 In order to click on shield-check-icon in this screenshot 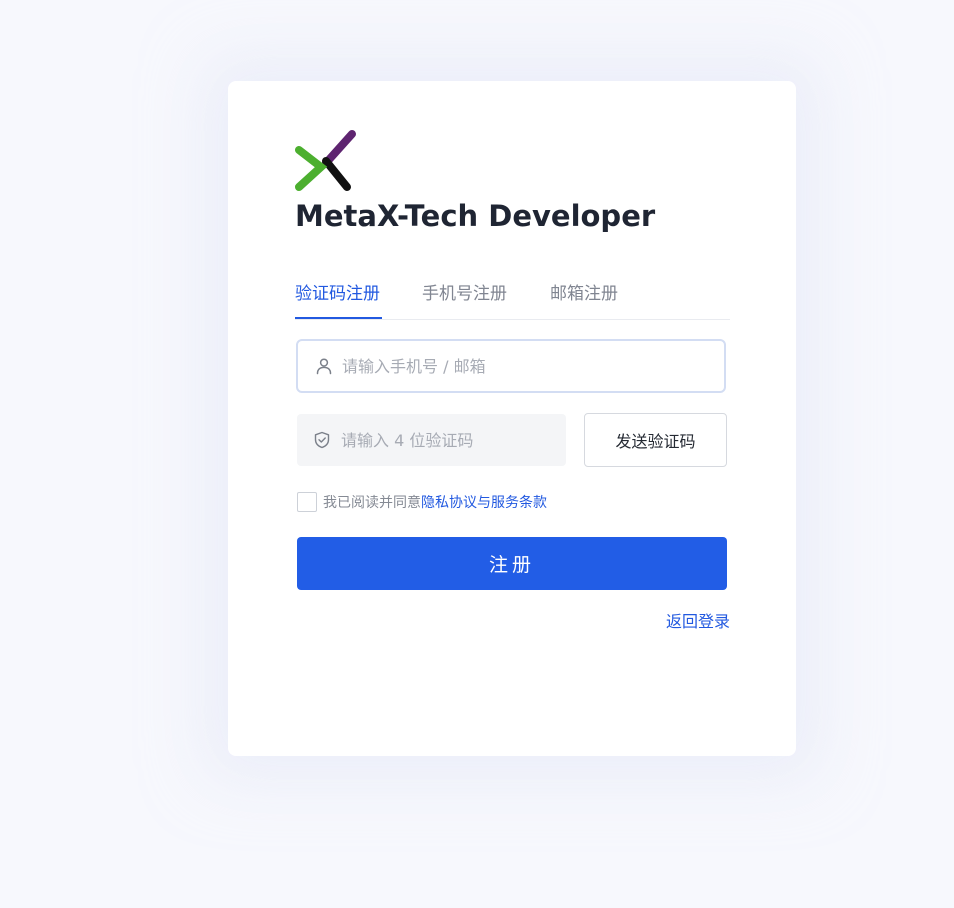, I will do `click(322, 440)`.